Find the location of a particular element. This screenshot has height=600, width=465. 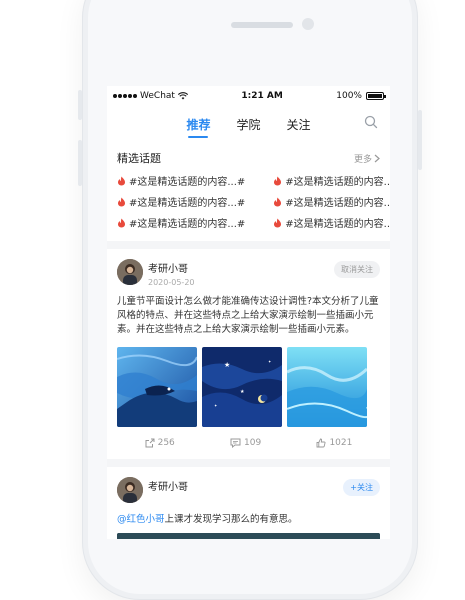

more-link: 更多 is located at coordinates (367, 158).